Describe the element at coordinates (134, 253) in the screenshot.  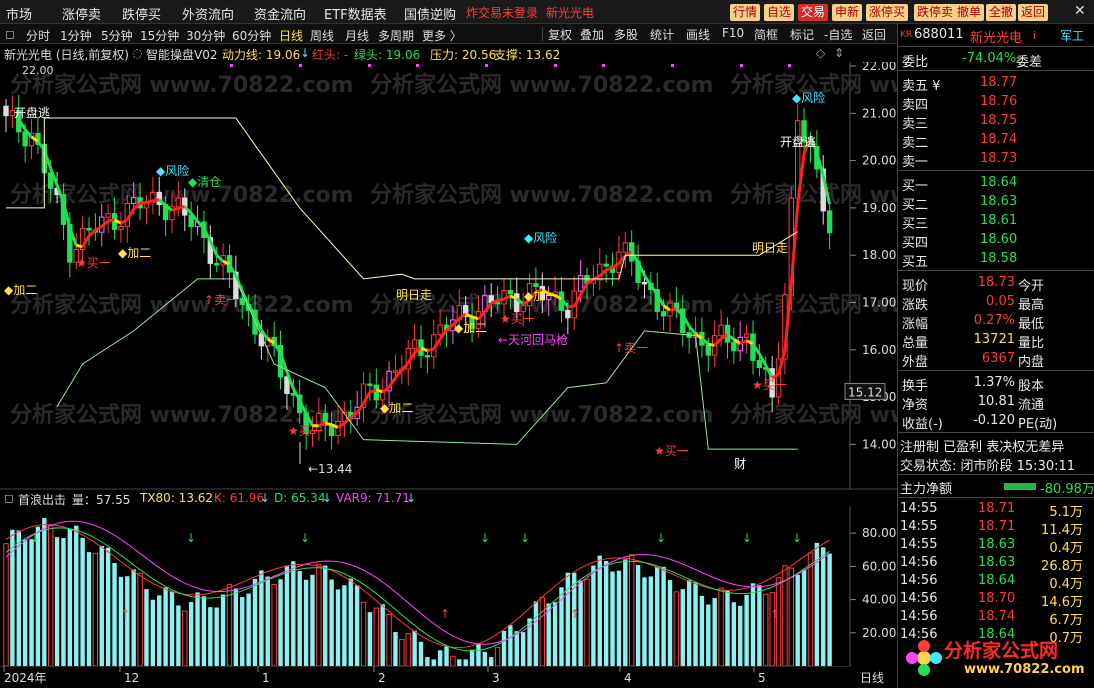
I see `chart-annotation: ◆加二` at that location.